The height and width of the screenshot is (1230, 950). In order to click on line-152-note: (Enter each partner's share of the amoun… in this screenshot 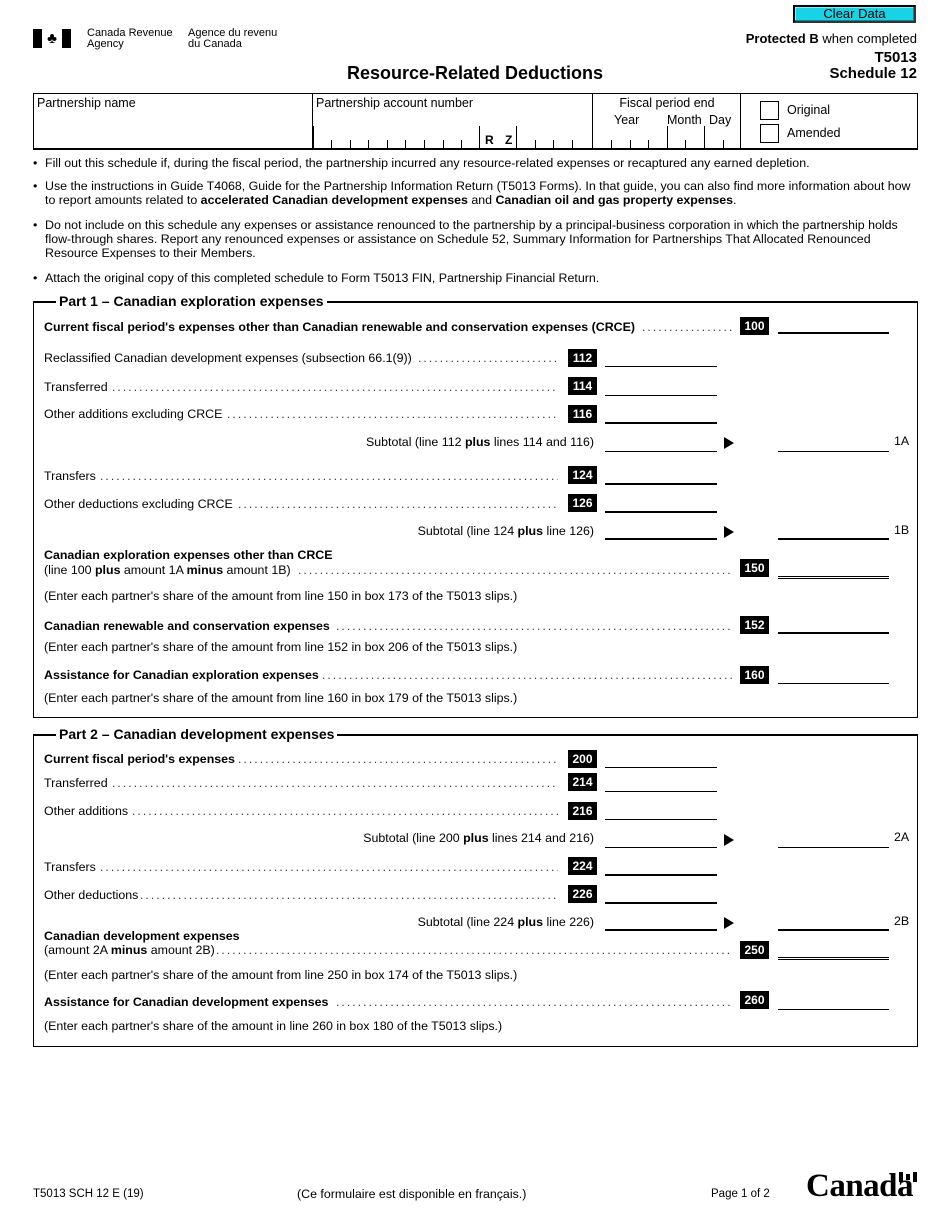, I will do `click(281, 647)`.